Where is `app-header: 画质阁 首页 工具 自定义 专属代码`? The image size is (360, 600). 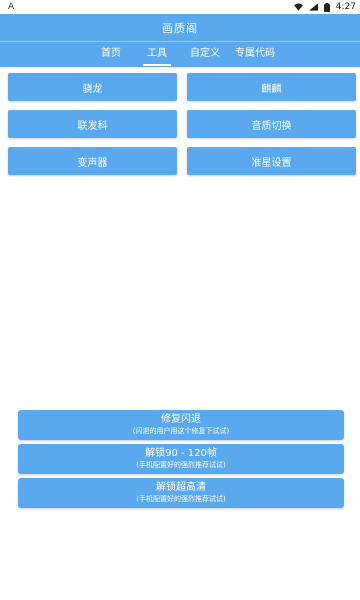 app-header: 画质阁 首页 工具 自定义 专属代码 is located at coordinates (180, 41).